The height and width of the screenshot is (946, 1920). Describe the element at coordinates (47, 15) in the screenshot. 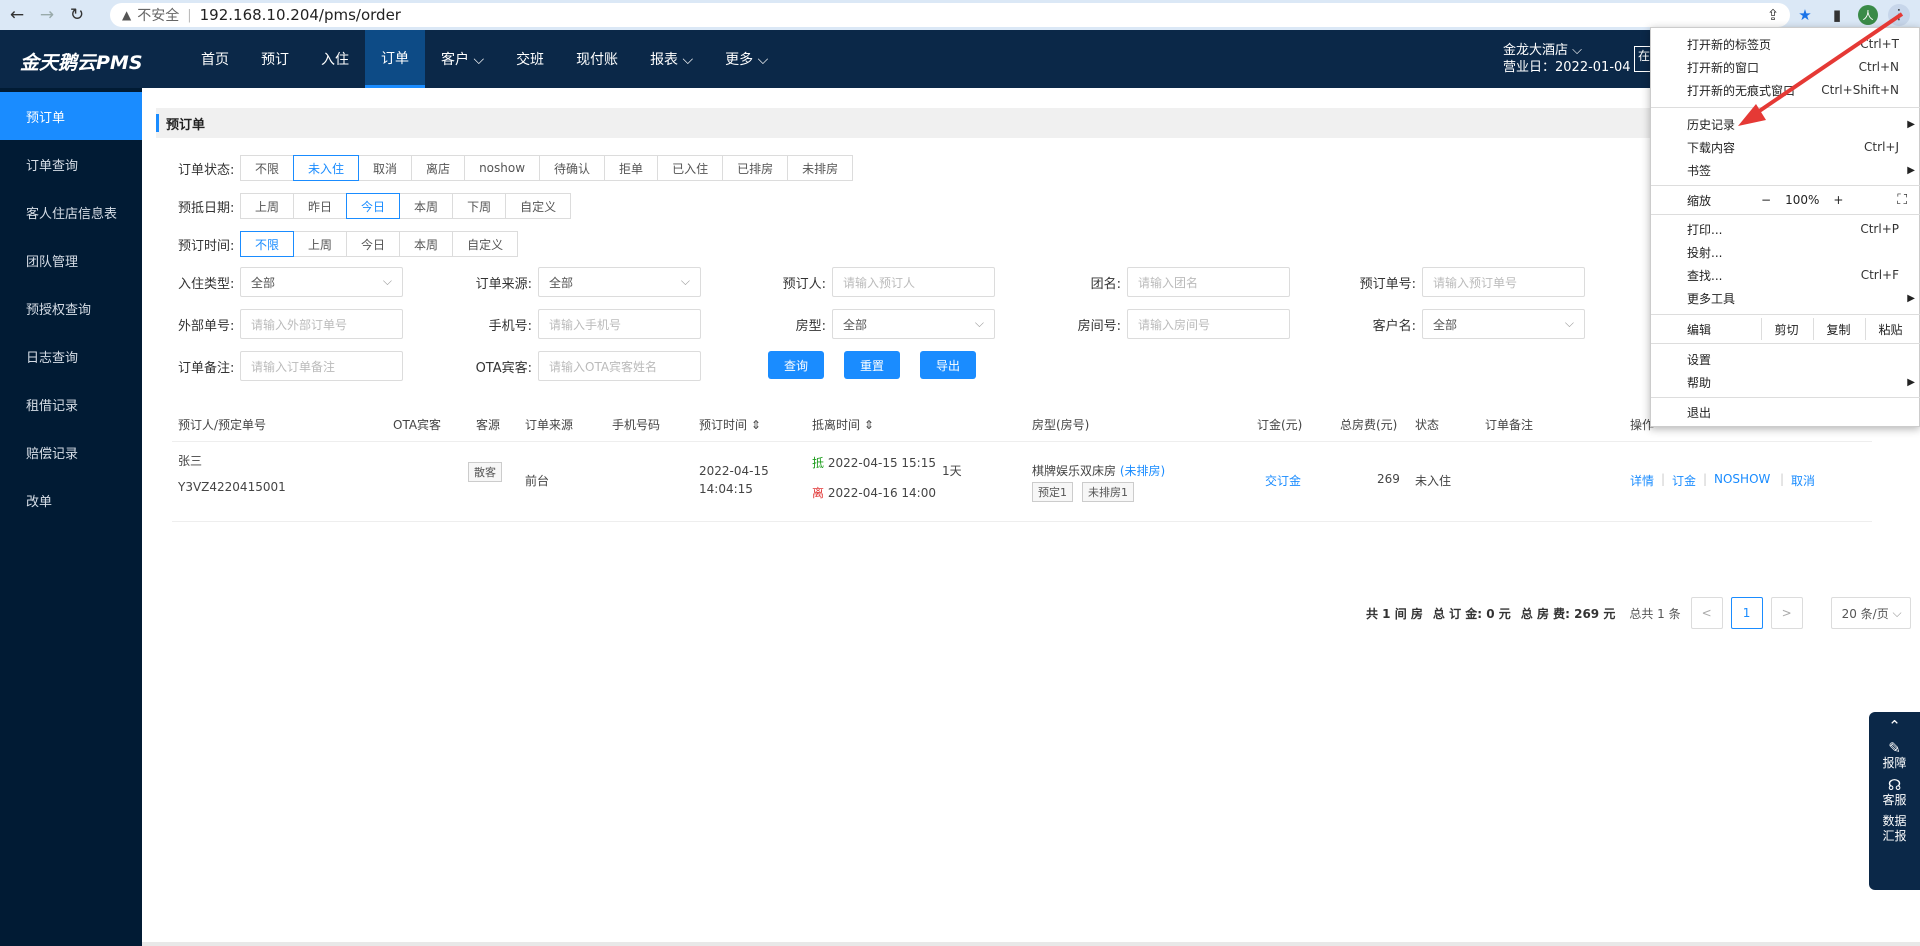

I see `forward-arrow-icon: →` at that location.